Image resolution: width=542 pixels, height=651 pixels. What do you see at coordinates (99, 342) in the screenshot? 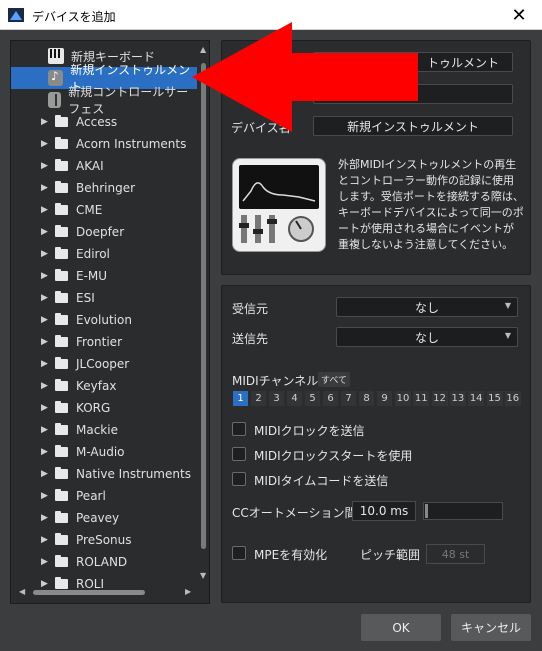
I see `tree-item-label: Frontier` at bounding box center [99, 342].